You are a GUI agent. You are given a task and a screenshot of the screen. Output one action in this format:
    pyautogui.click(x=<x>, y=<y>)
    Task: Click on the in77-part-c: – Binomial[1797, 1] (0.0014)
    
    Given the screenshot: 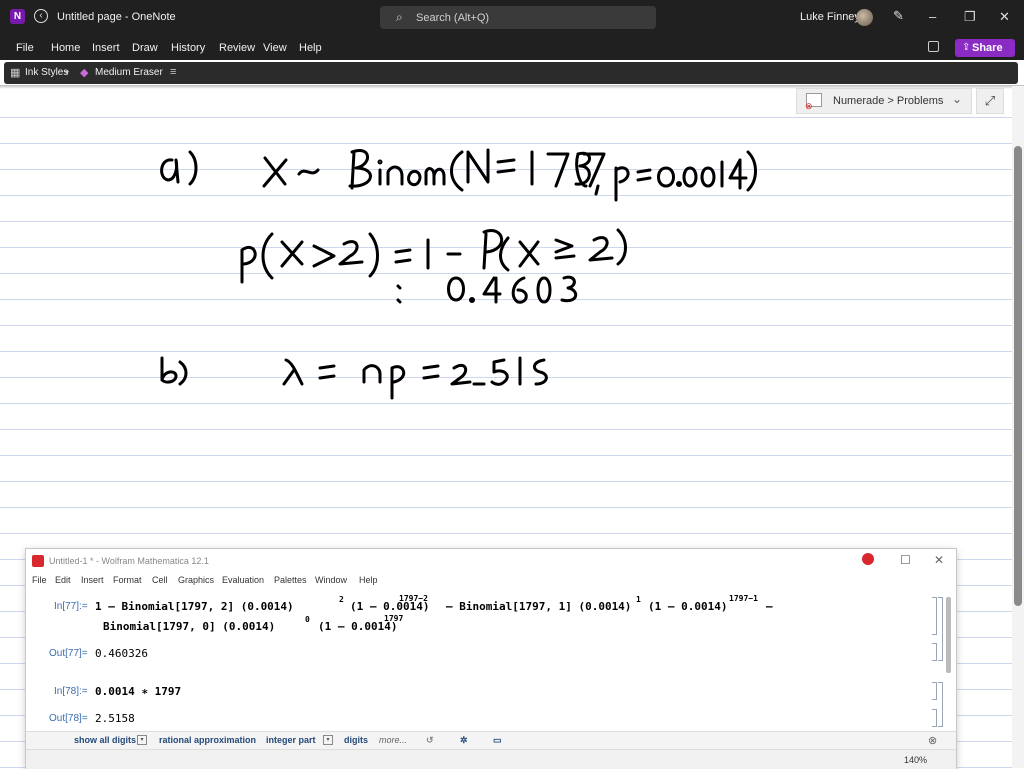 What is the action you would take?
    pyautogui.click(x=538, y=606)
    